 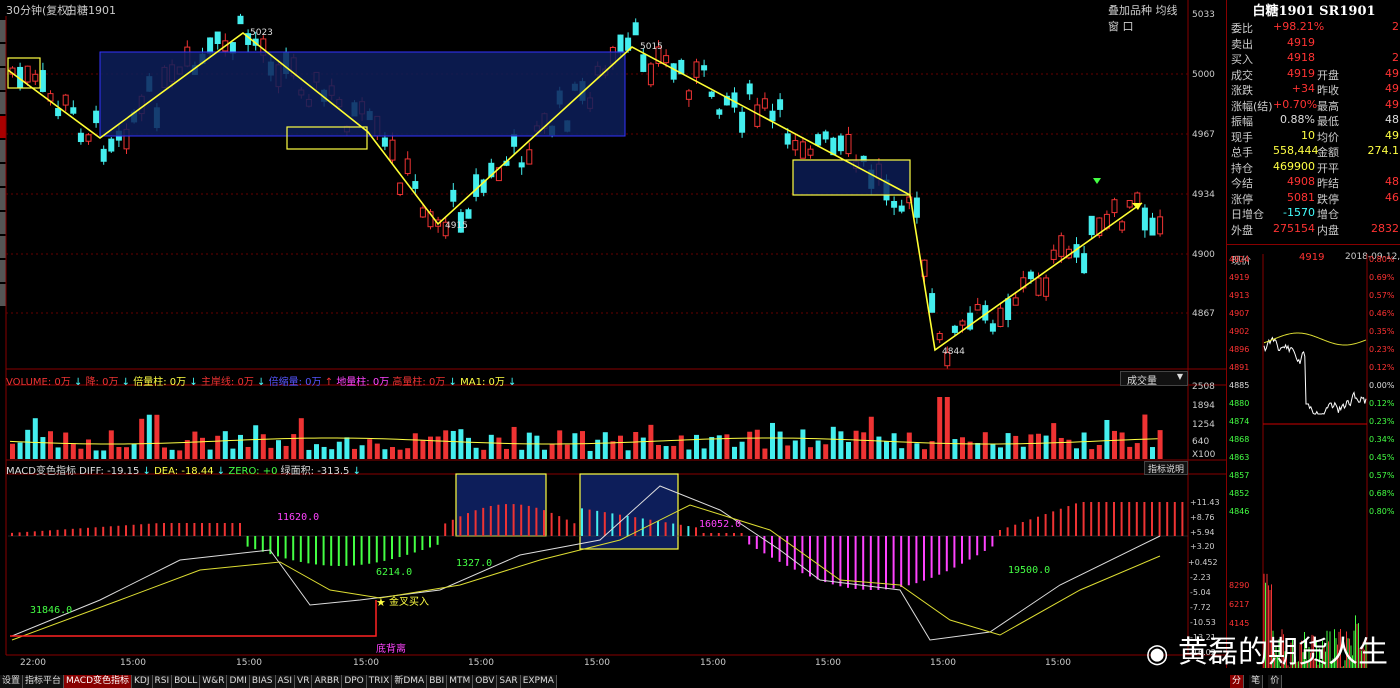 I want to click on price-tick: 4967, so click(x=1203, y=135).